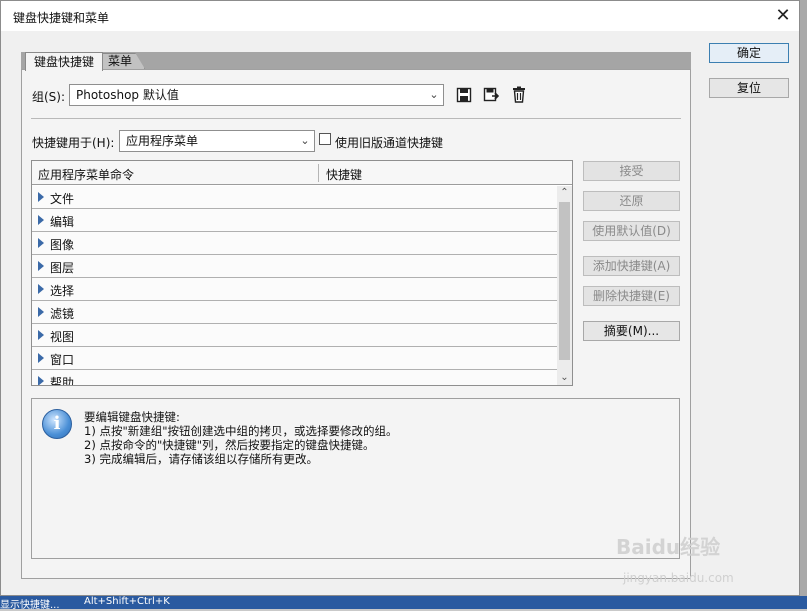 This screenshot has height=611, width=807. I want to click on row-label: 图像, so click(62, 245).